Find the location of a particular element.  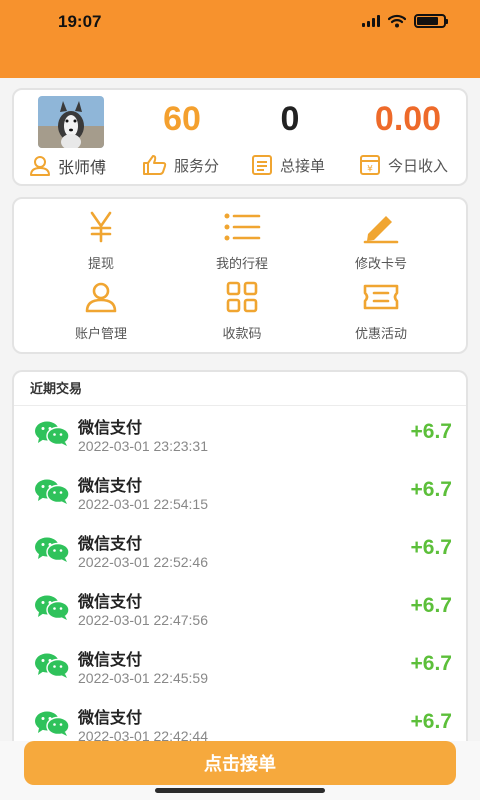

menu-item-account: 账户管理 is located at coordinates (101, 310).